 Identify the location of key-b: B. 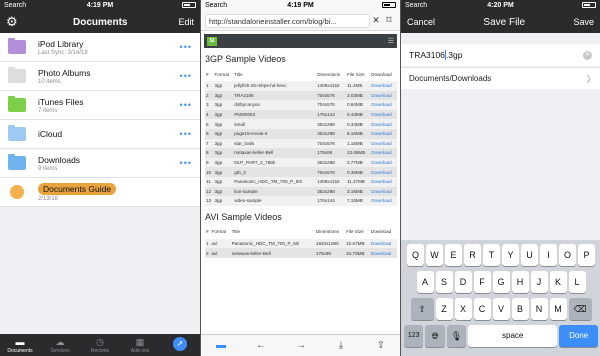
(520, 309).